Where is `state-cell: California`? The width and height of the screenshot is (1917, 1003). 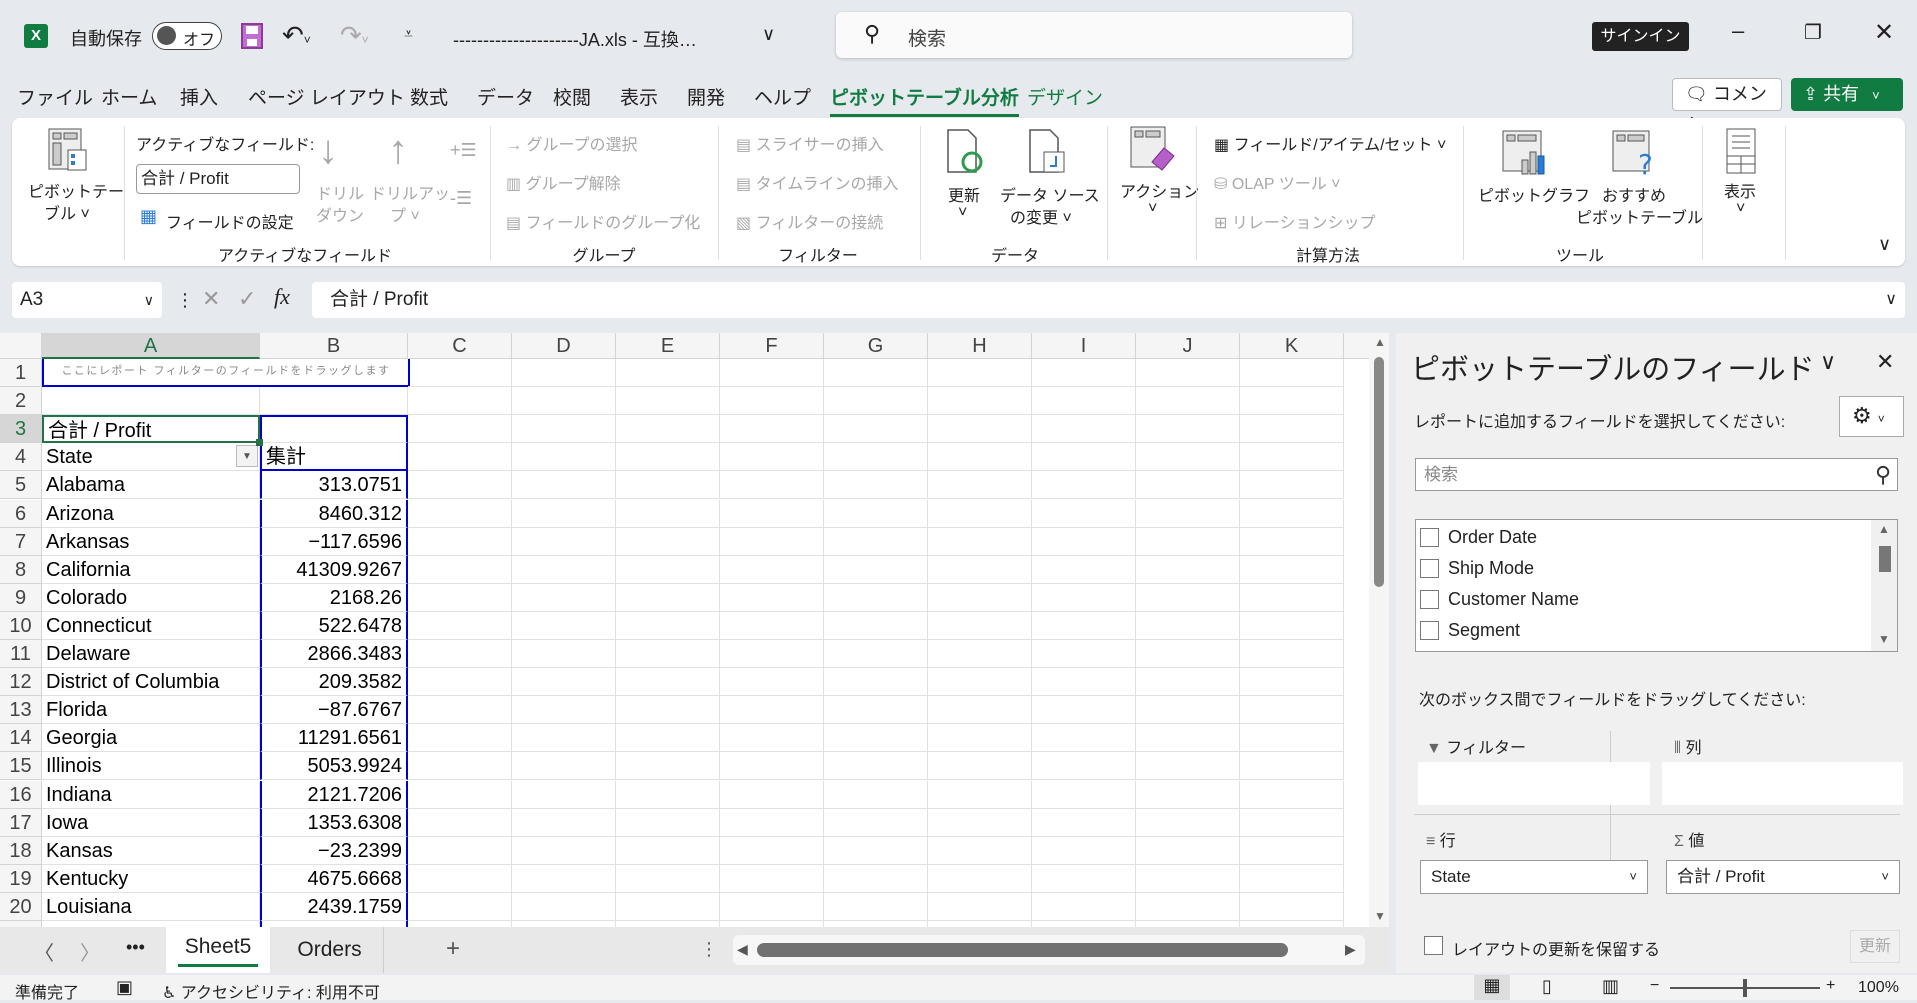 state-cell: California is located at coordinates (151, 569).